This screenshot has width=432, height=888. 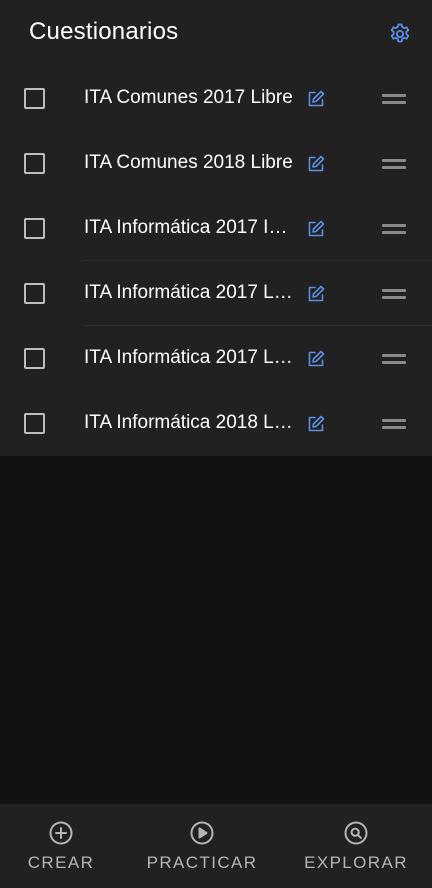 I want to click on nav-crear: CREAR, so click(x=61, y=846).